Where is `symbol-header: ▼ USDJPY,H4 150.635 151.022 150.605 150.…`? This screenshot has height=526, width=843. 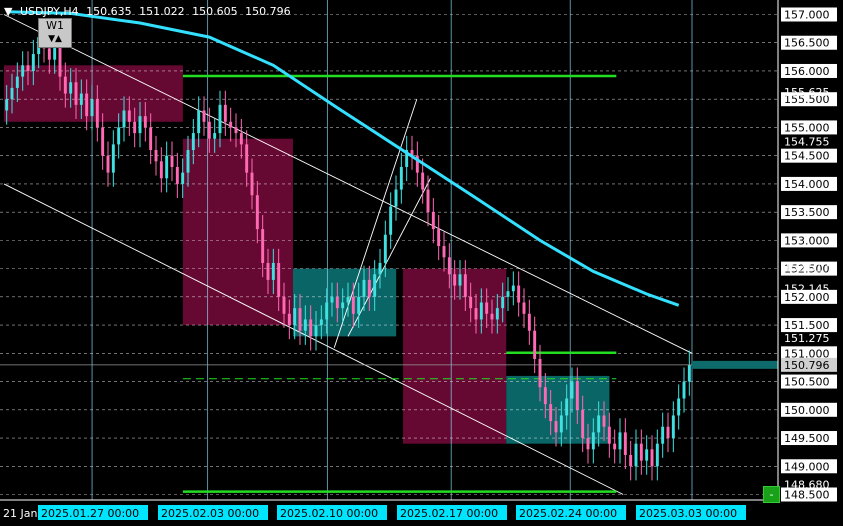
symbol-header: ▼ USDJPY,H4 150.635 151.022 150.605 150.… is located at coordinates (149, 11).